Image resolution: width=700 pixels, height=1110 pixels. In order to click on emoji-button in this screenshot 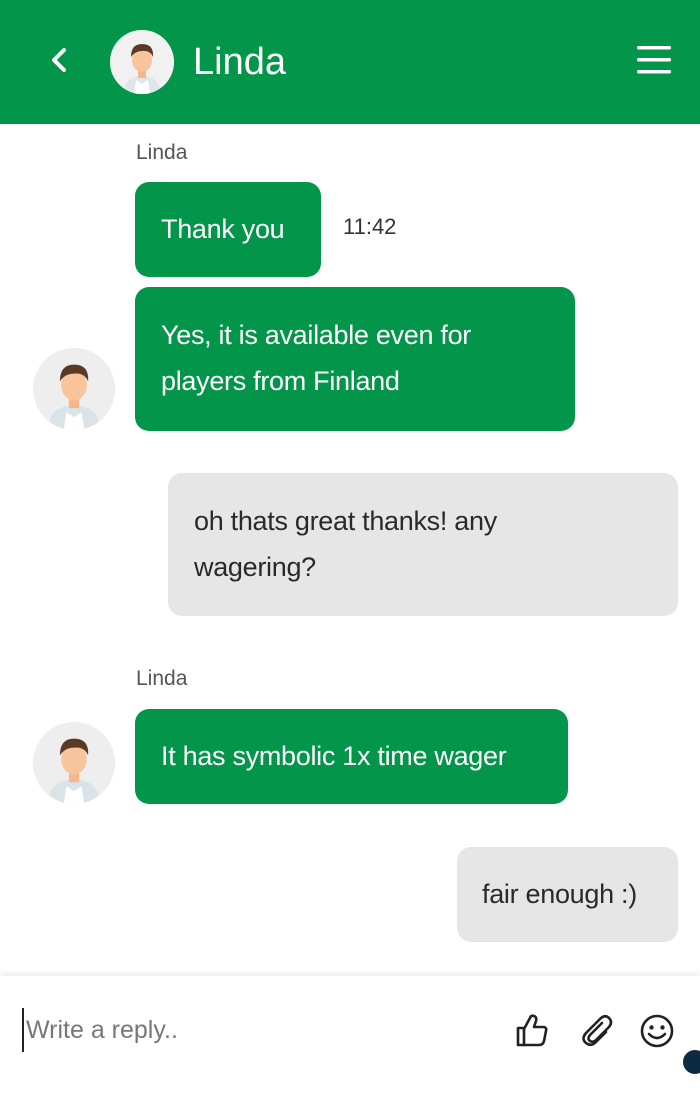, I will do `click(657, 1031)`.